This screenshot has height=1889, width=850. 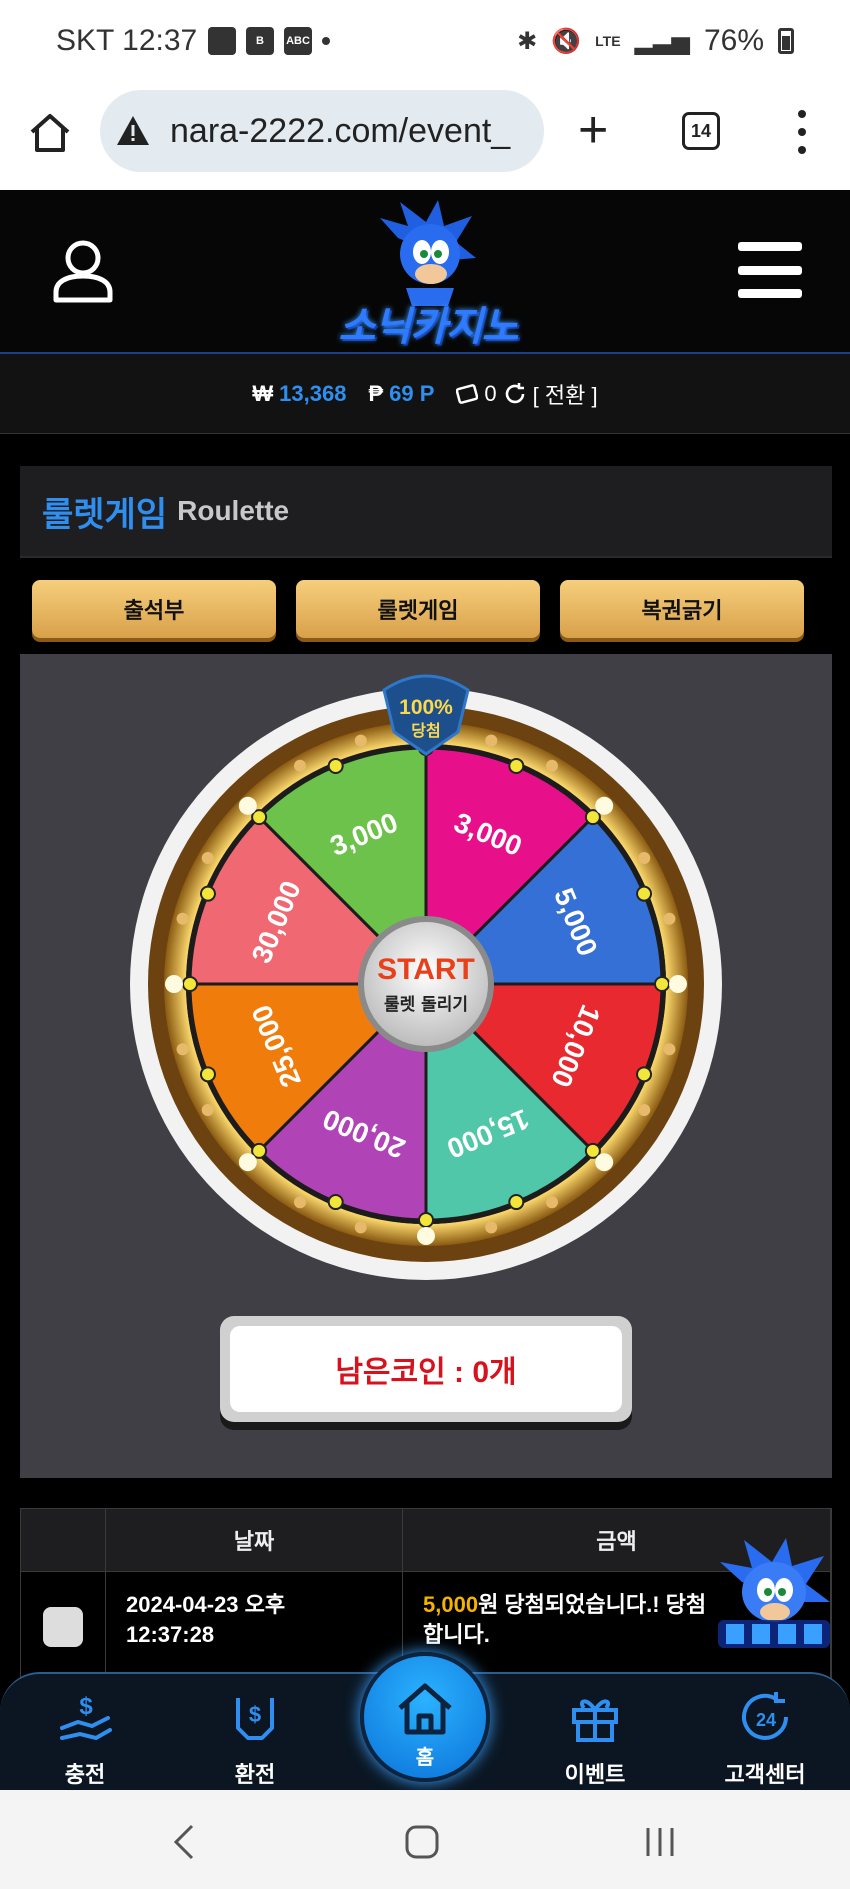 What do you see at coordinates (154, 609) in the screenshot?
I see `tab-attendance: 출석부` at bounding box center [154, 609].